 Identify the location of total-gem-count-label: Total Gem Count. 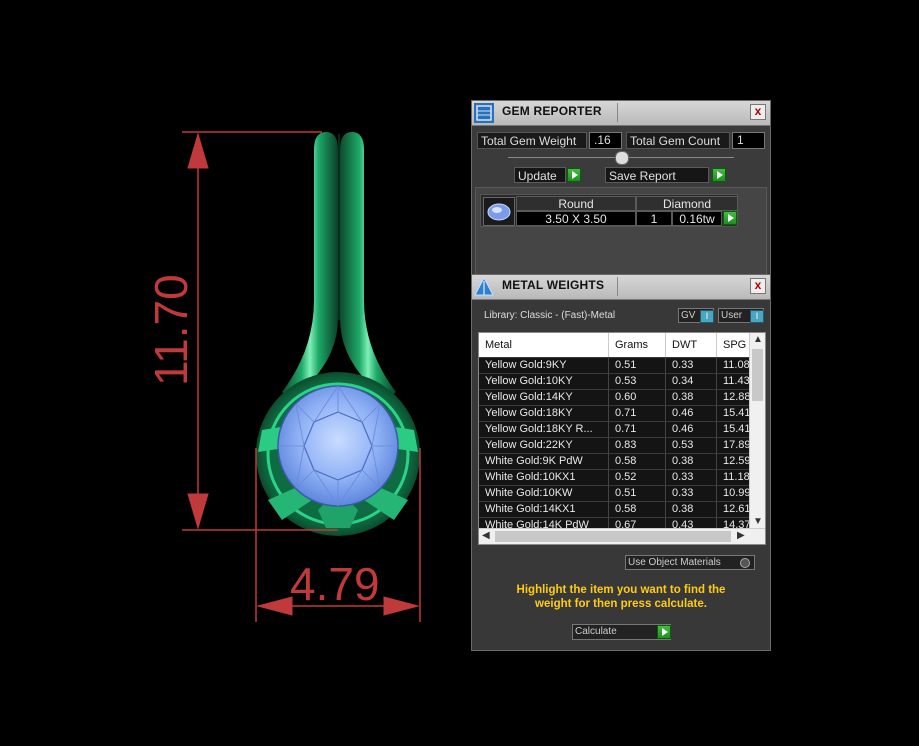
(678, 140).